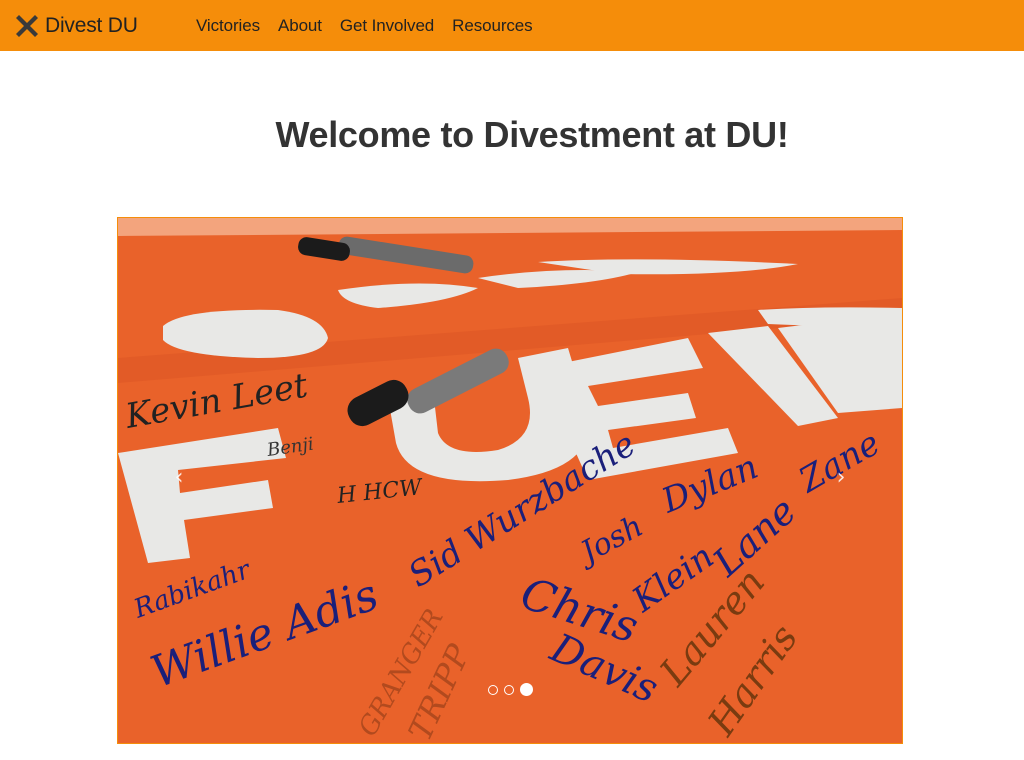 This screenshot has height=760, width=1024. What do you see at coordinates (492, 26) in the screenshot?
I see `nav-link-resources: Resources` at bounding box center [492, 26].